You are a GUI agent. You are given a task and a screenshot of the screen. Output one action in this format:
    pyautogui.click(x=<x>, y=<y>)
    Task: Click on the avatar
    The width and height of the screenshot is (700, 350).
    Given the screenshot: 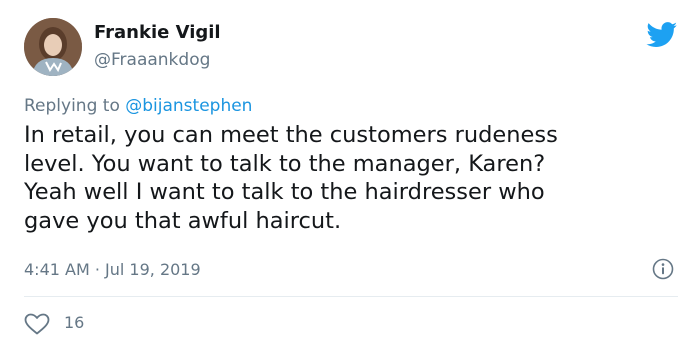 What is the action you would take?
    pyautogui.click(x=53, y=47)
    